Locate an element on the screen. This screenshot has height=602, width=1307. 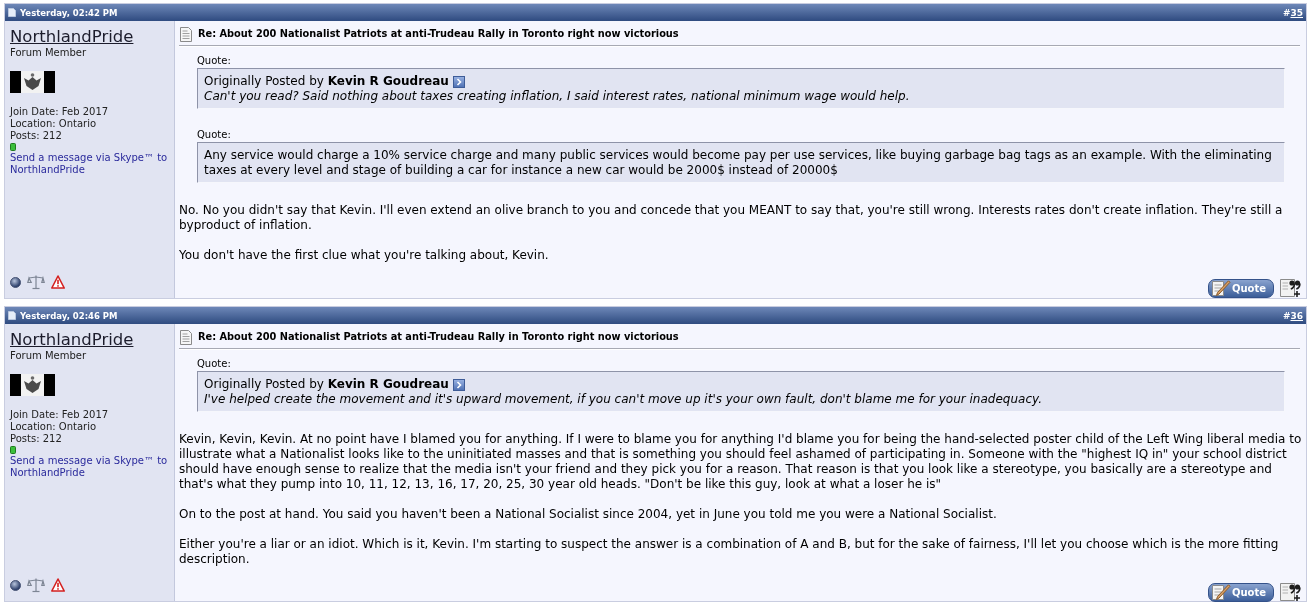
post-number-link: #35 is located at coordinates (1292, 12).